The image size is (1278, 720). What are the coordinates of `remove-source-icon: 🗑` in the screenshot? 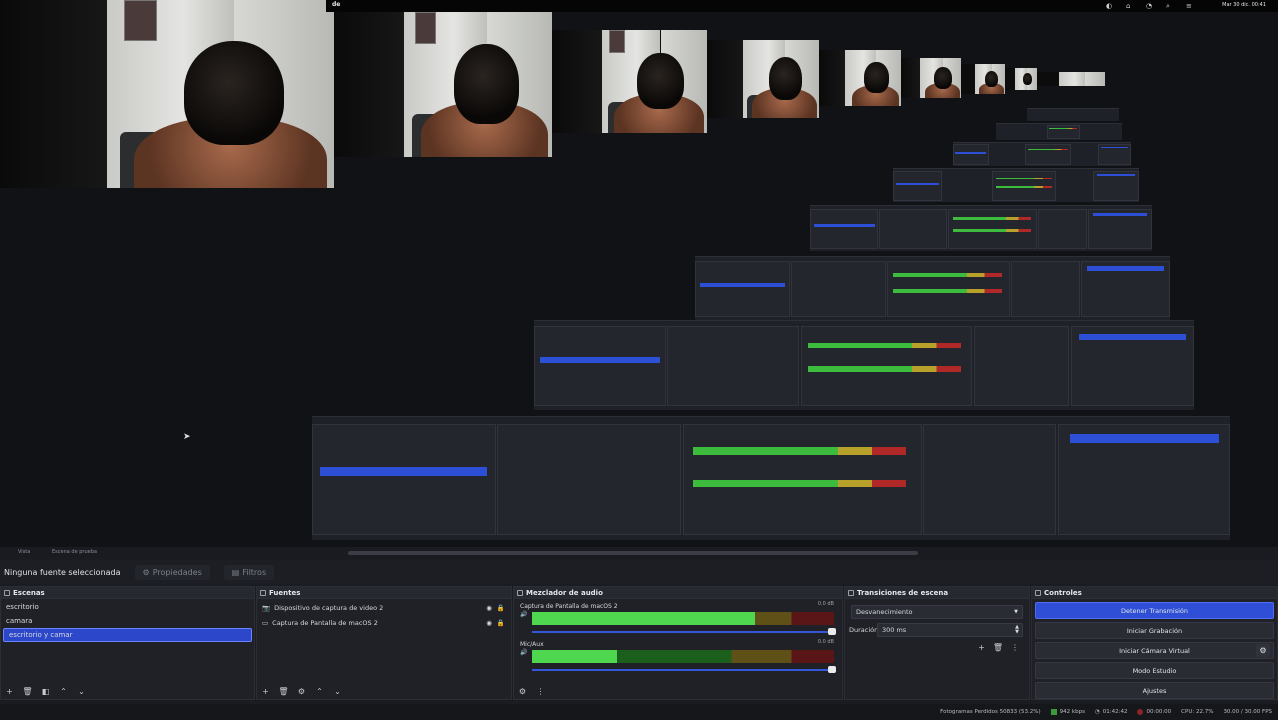 It's located at (283, 691).